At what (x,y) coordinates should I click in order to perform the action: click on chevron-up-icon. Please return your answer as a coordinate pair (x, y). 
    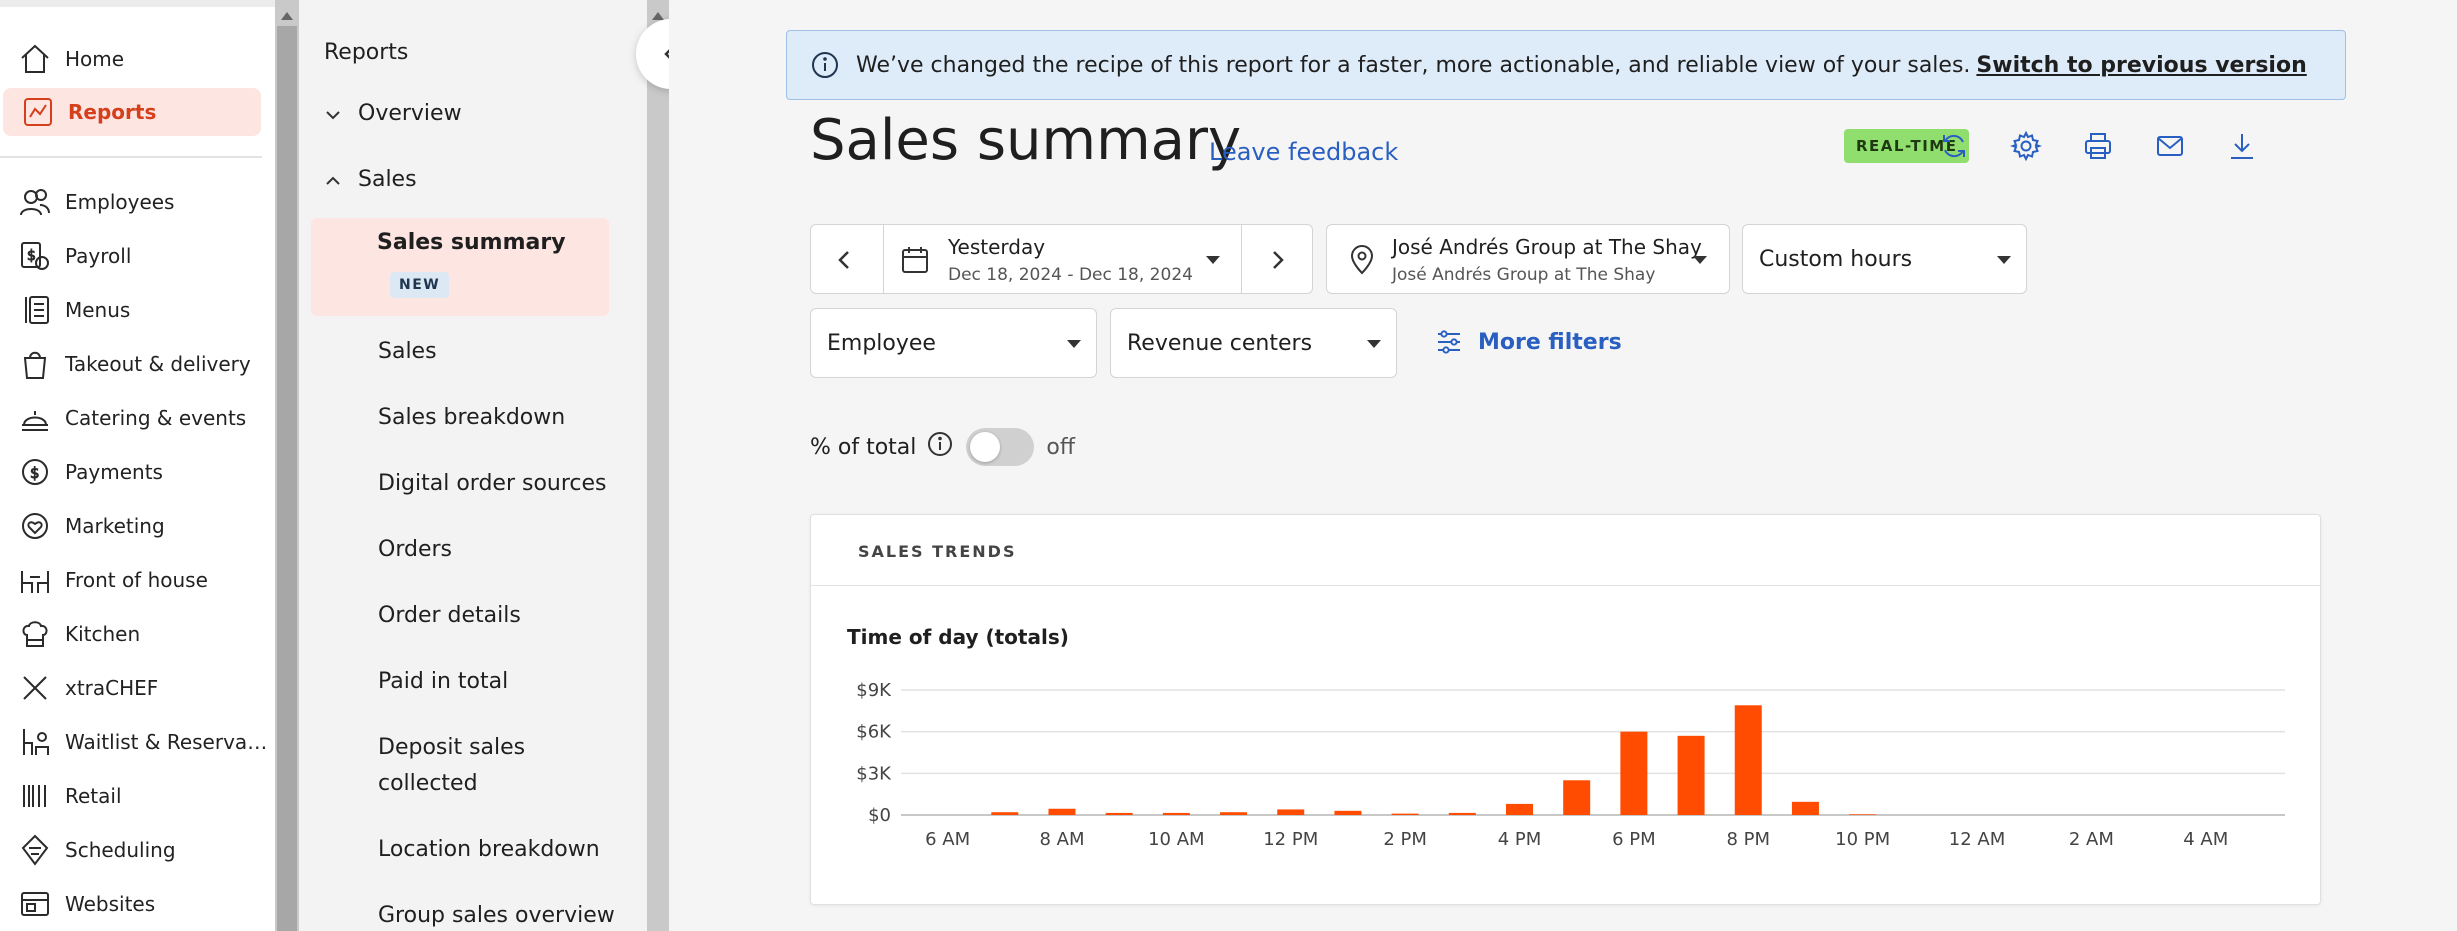
    Looking at the image, I should click on (333, 180).